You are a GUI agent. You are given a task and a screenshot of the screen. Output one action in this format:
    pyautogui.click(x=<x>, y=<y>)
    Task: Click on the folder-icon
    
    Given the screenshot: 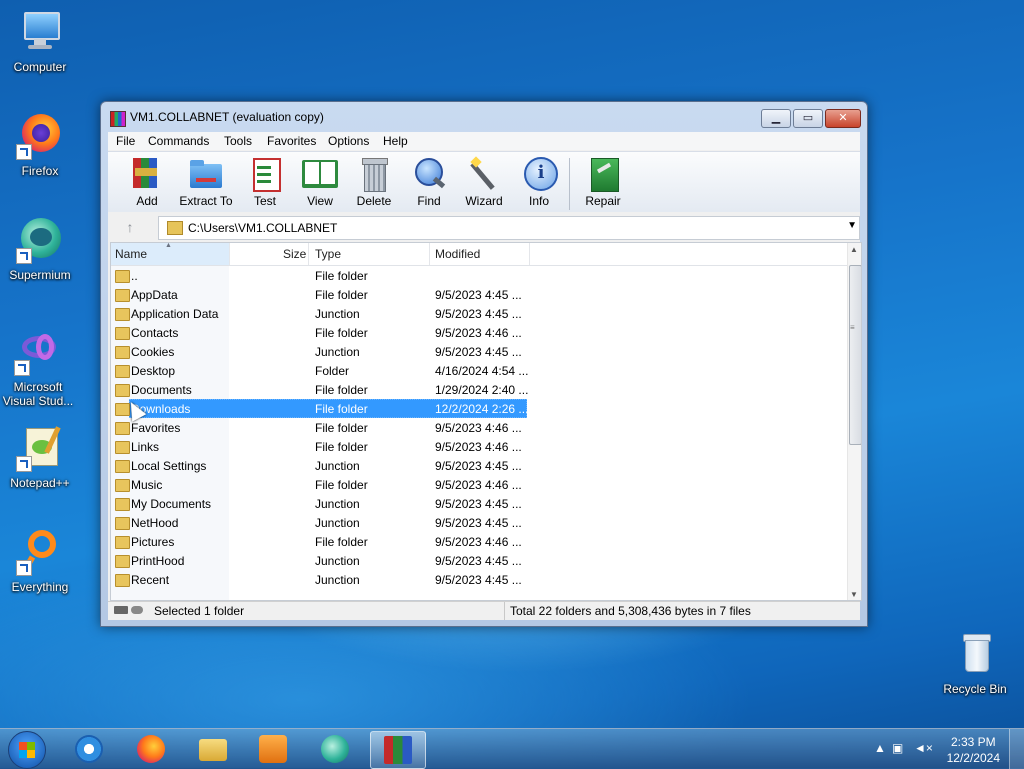 What is the action you would take?
    pyautogui.click(x=122, y=333)
    